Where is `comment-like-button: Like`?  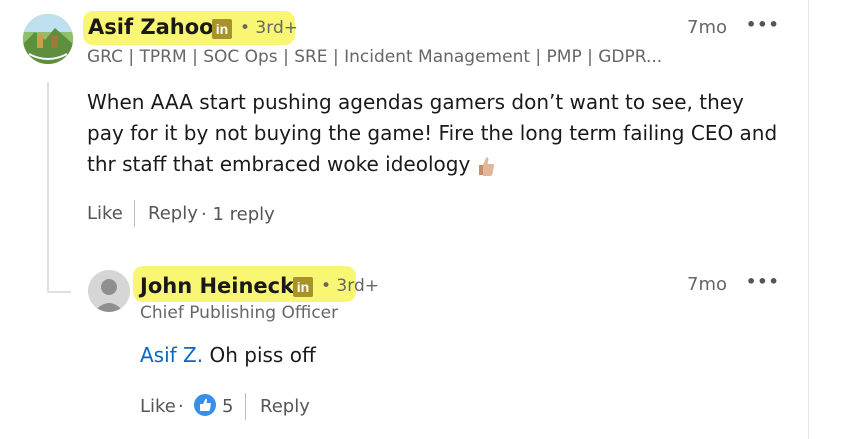
comment-like-button: Like is located at coordinates (105, 213).